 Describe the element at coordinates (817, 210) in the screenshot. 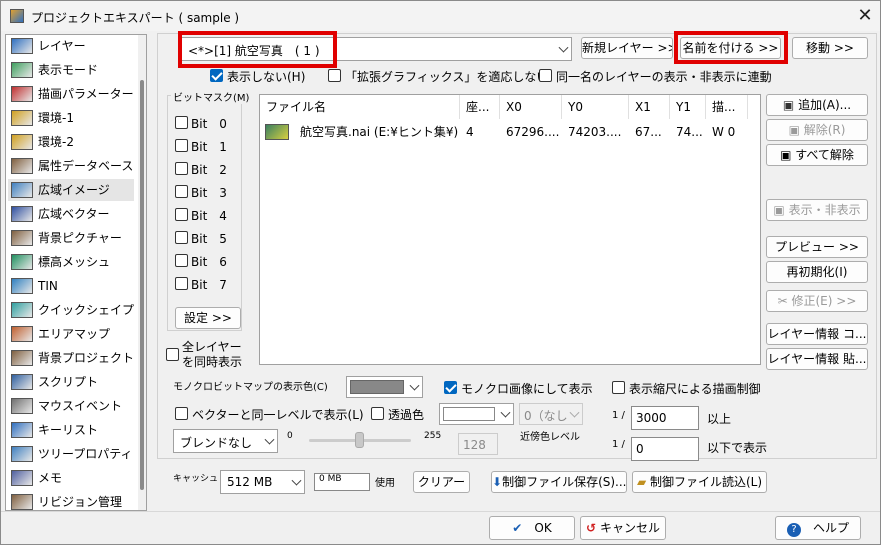

I see `show-hide-button: ▣ 表示・非表示` at that location.